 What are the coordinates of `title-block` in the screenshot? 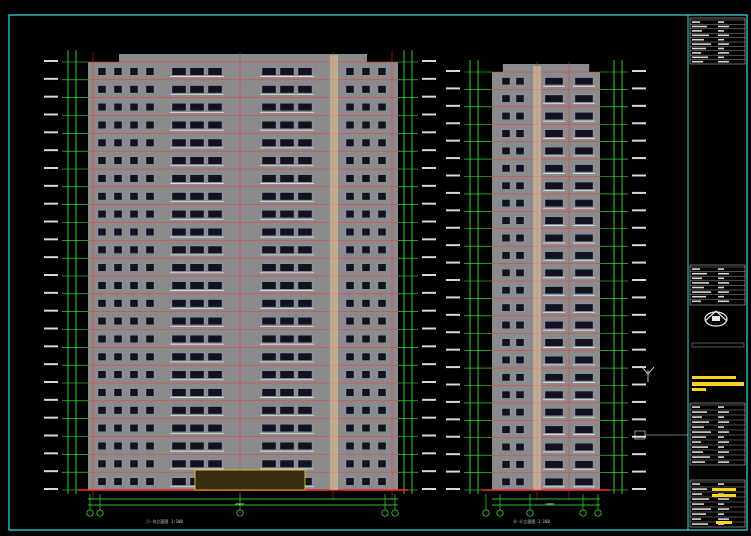 It's located at (690, 272).